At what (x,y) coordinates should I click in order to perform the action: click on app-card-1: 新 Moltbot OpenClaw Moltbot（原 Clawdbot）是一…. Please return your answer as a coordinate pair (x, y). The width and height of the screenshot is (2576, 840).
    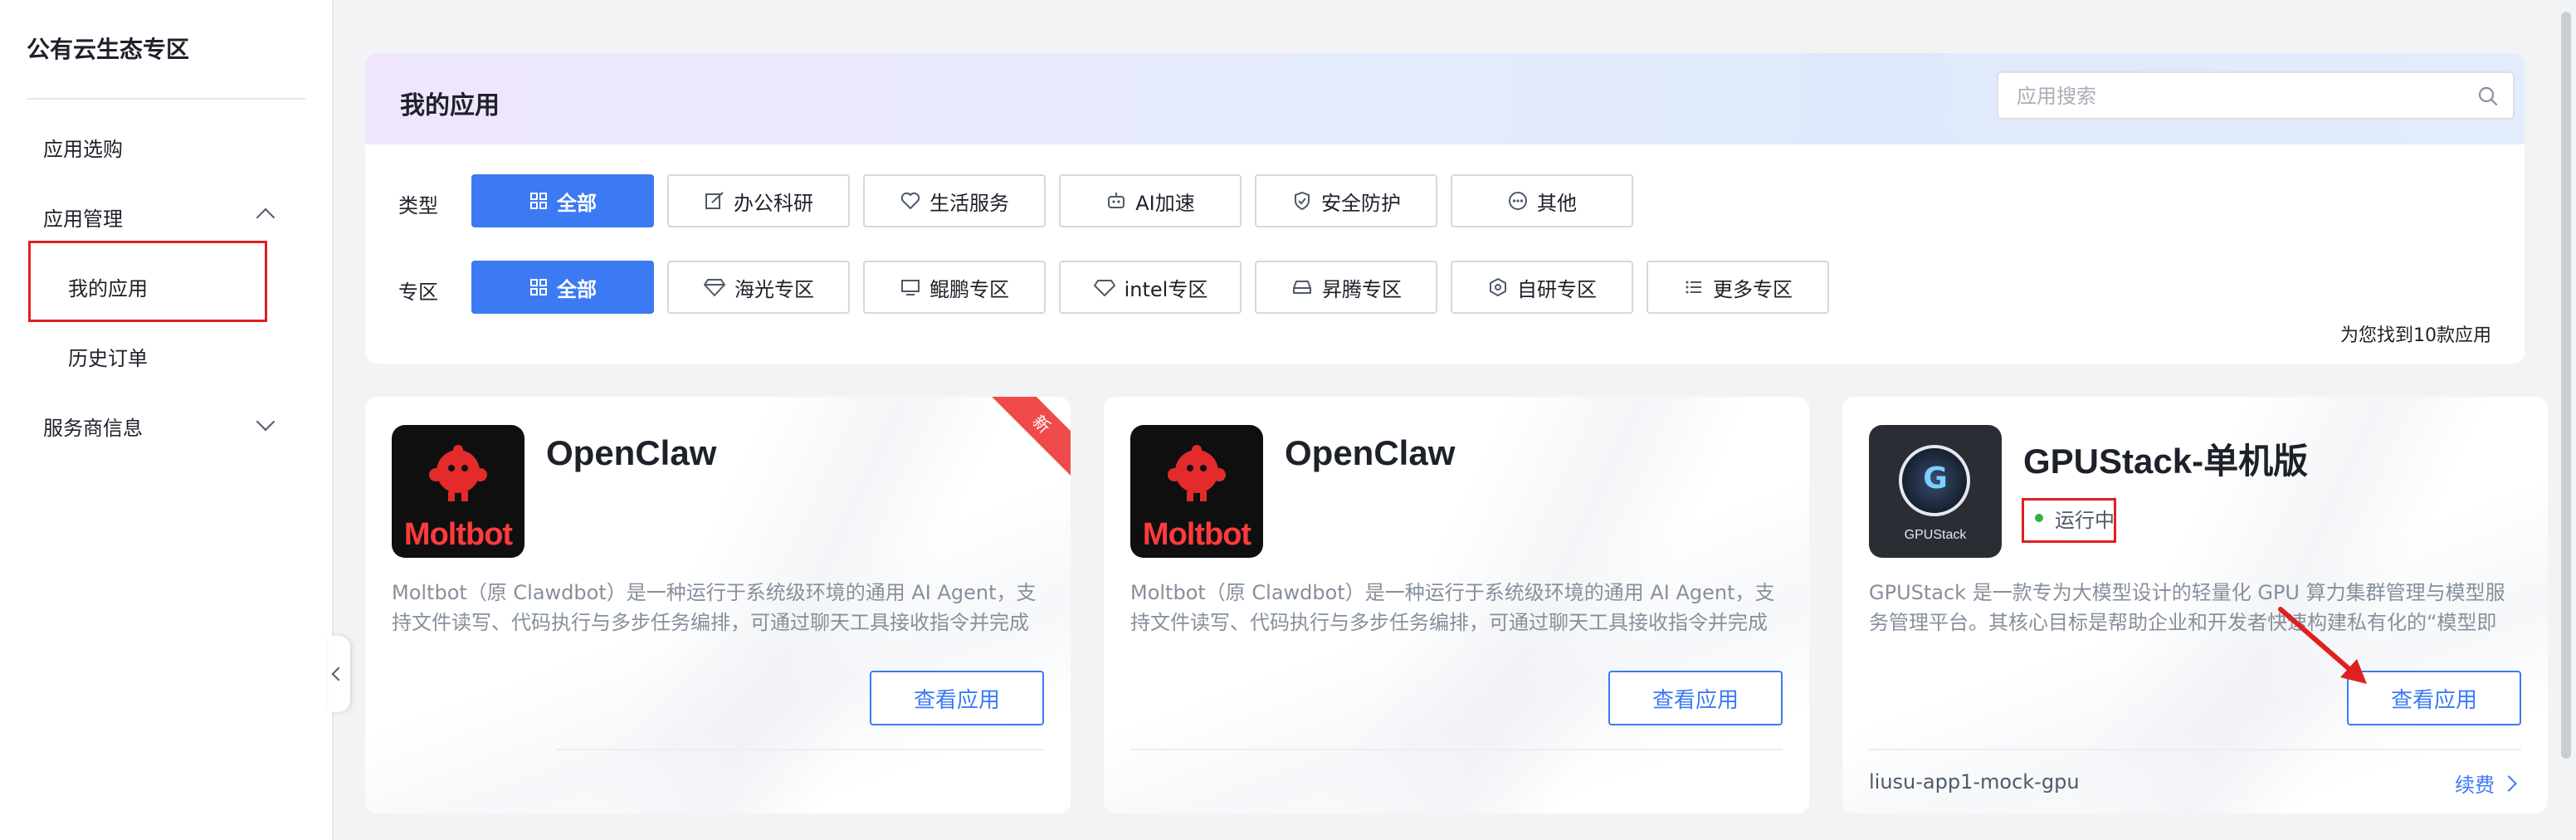
    Looking at the image, I should click on (718, 605).